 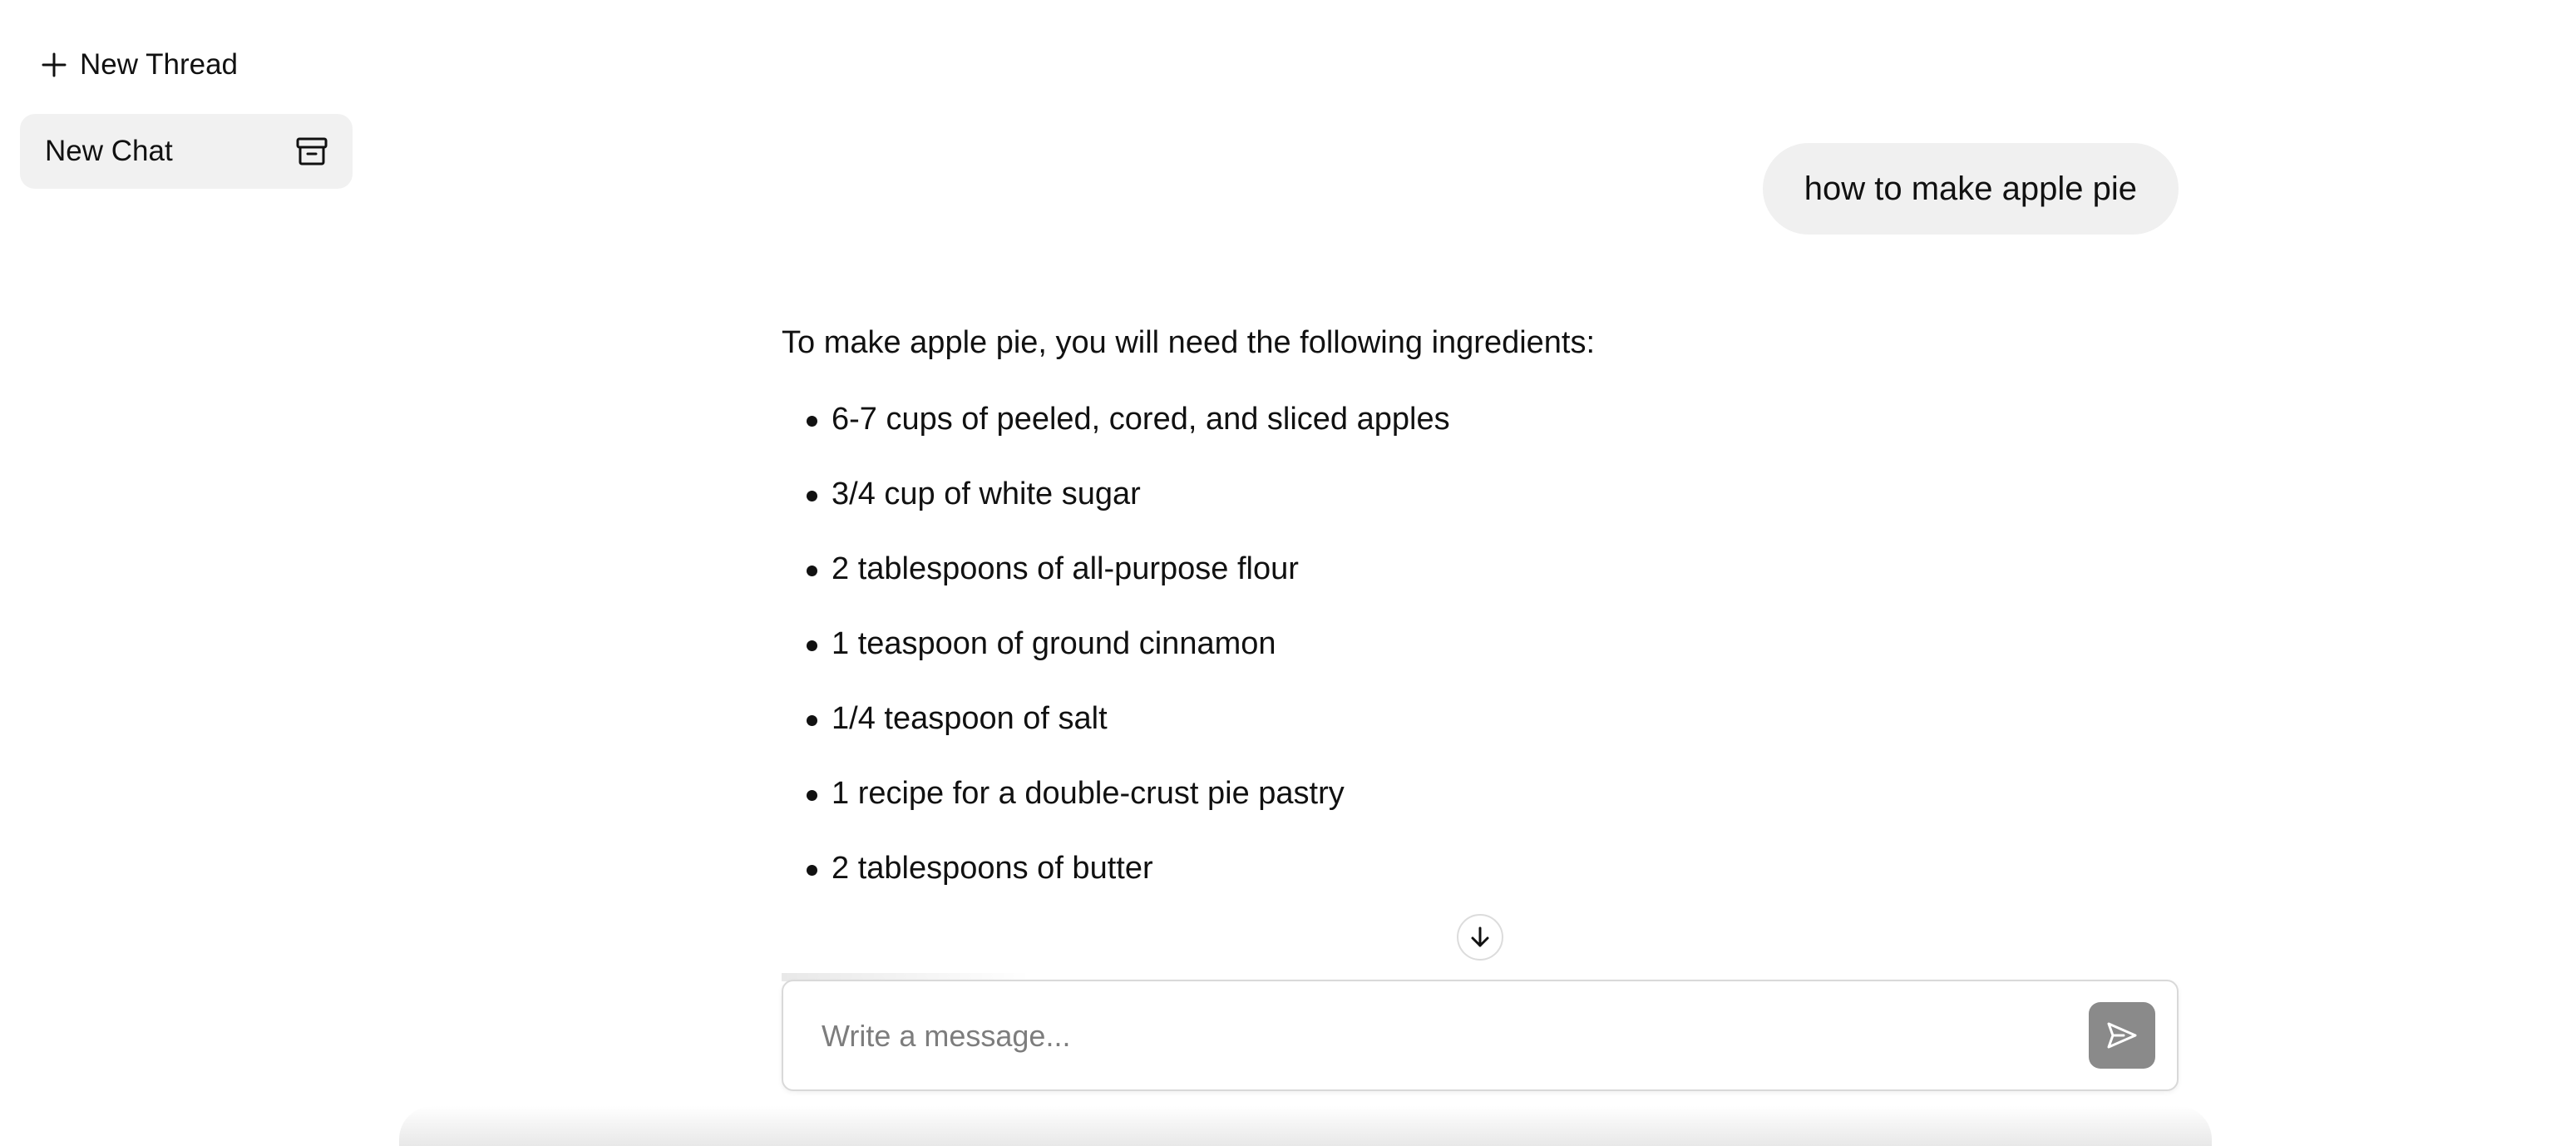 What do you see at coordinates (55, 64) in the screenshot?
I see `plus-icon` at bounding box center [55, 64].